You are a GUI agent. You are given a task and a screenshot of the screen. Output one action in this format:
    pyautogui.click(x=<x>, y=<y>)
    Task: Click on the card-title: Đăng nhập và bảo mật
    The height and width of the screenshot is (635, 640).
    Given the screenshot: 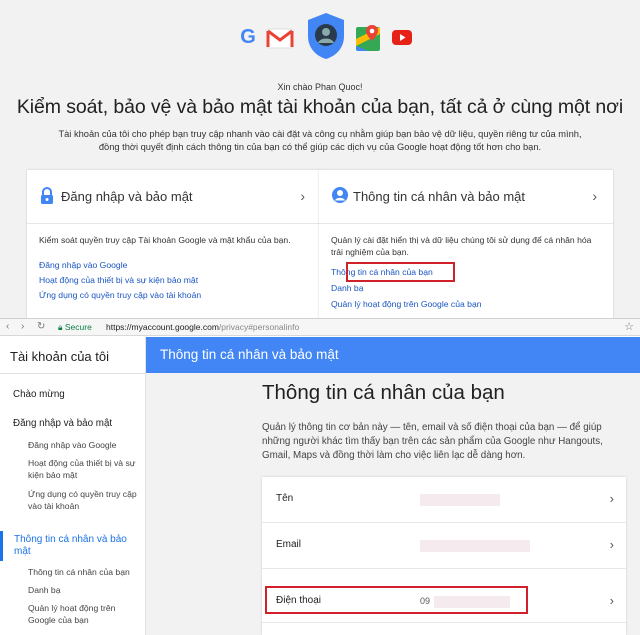 What is the action you would take?
    pyautogui.click(x=127, y=196)
    